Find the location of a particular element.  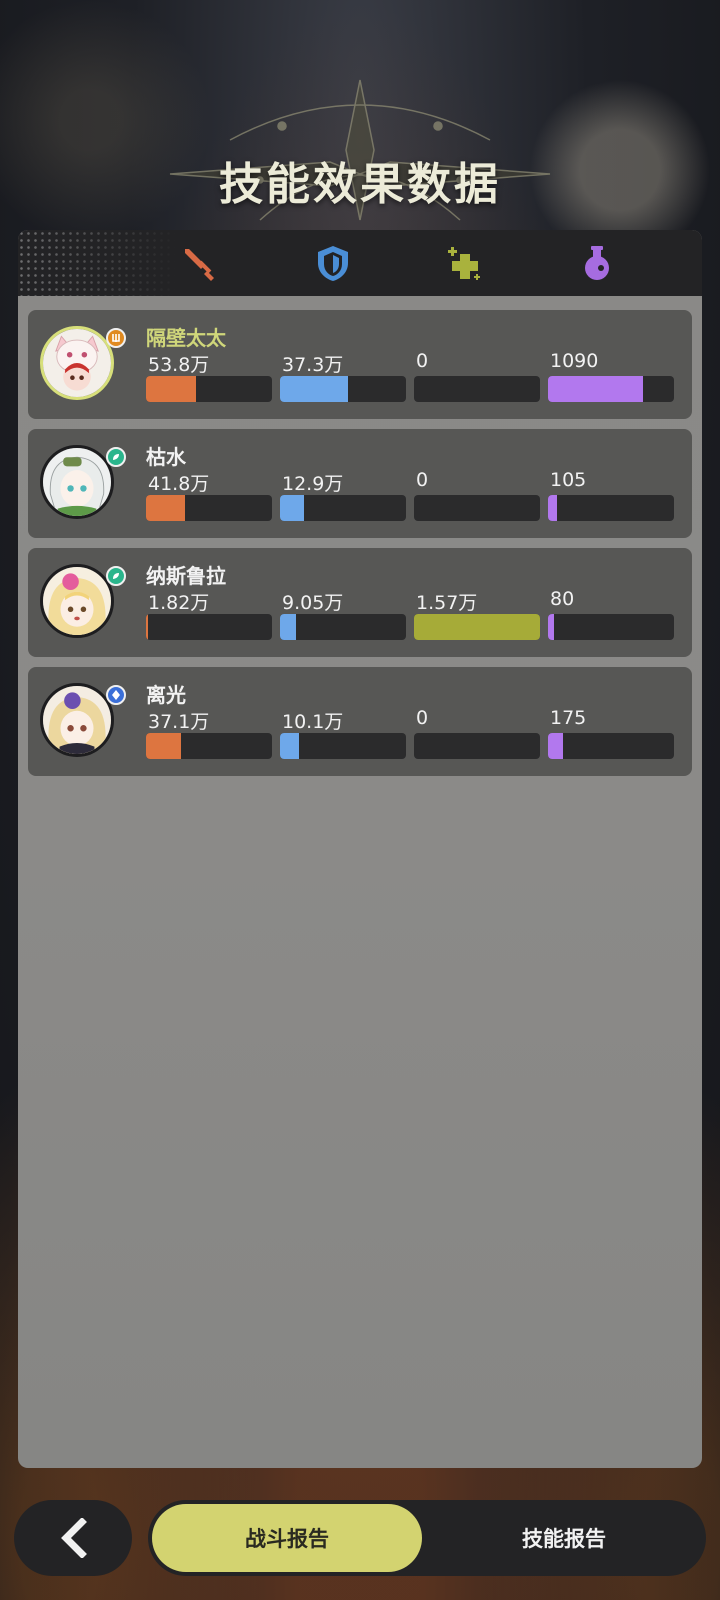

tab-effect is located at coordinates (597, 263).